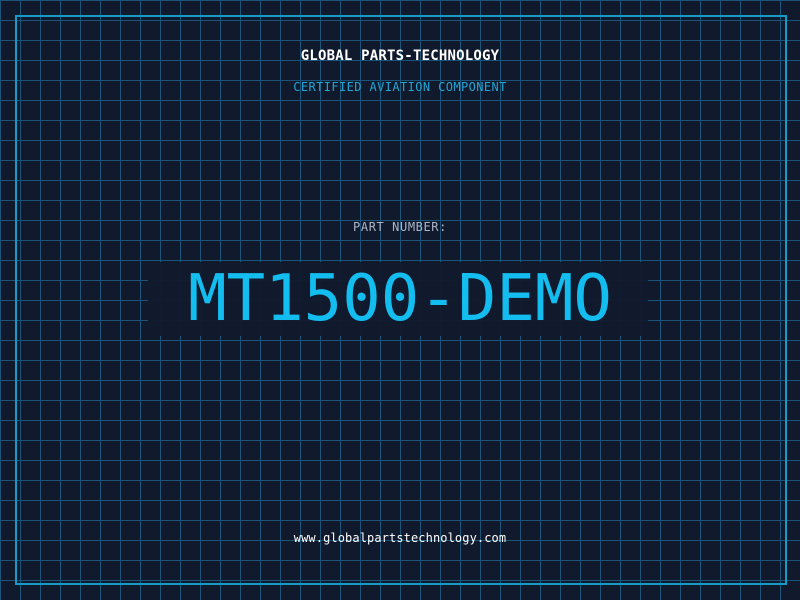 This screenshot has width=800, height=600. Describe the element at coordinates (400, 87) in the screenshot. I see `certification-subtitle: CERTIFIED AVIATION COMPONENT` at that location.